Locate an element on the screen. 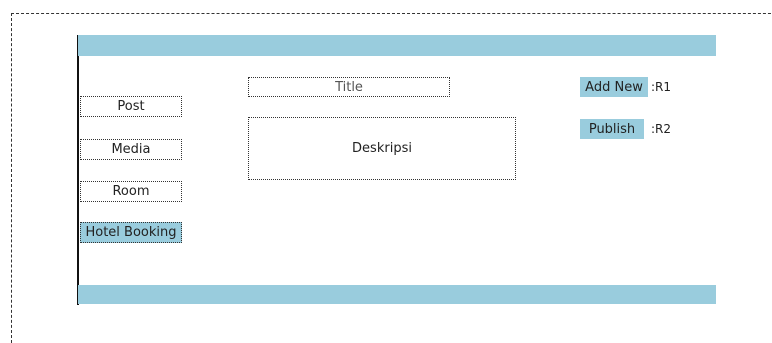 The image size is (772, 343). page-left-border is located at coordinates (78, 170).